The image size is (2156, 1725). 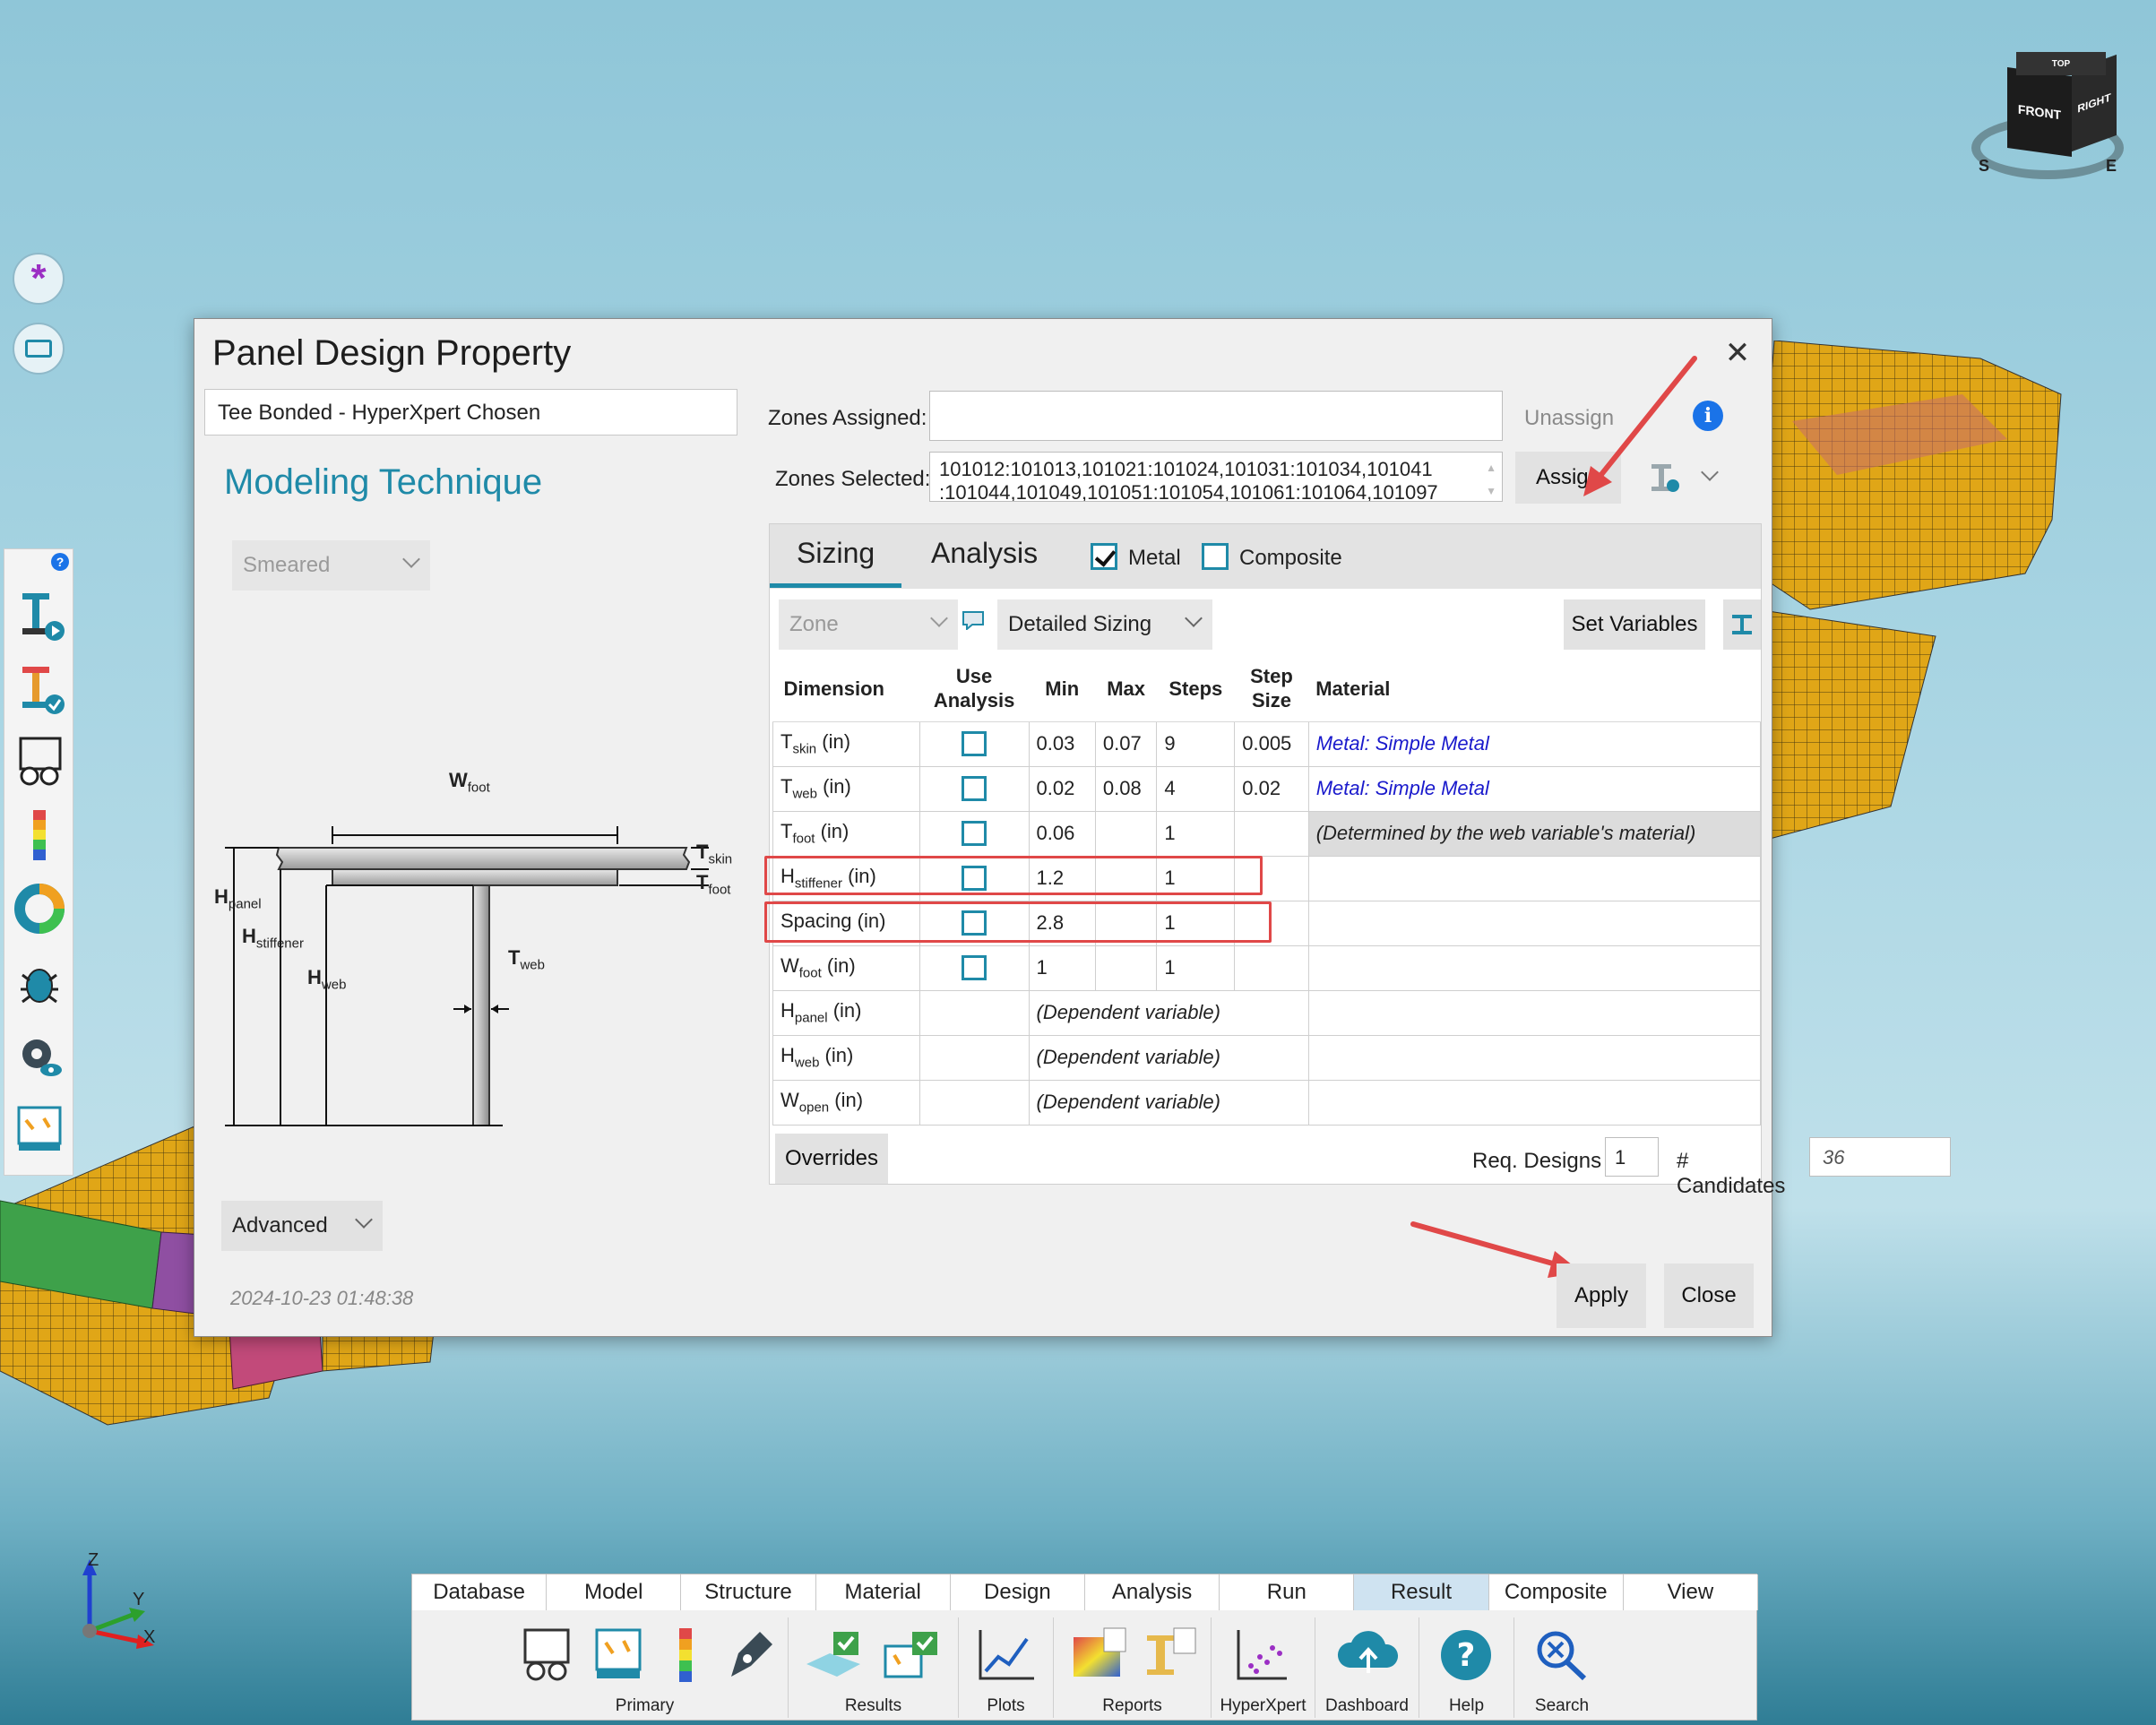 I want to click on beam-profile-button, so click(x=1742, y=625).